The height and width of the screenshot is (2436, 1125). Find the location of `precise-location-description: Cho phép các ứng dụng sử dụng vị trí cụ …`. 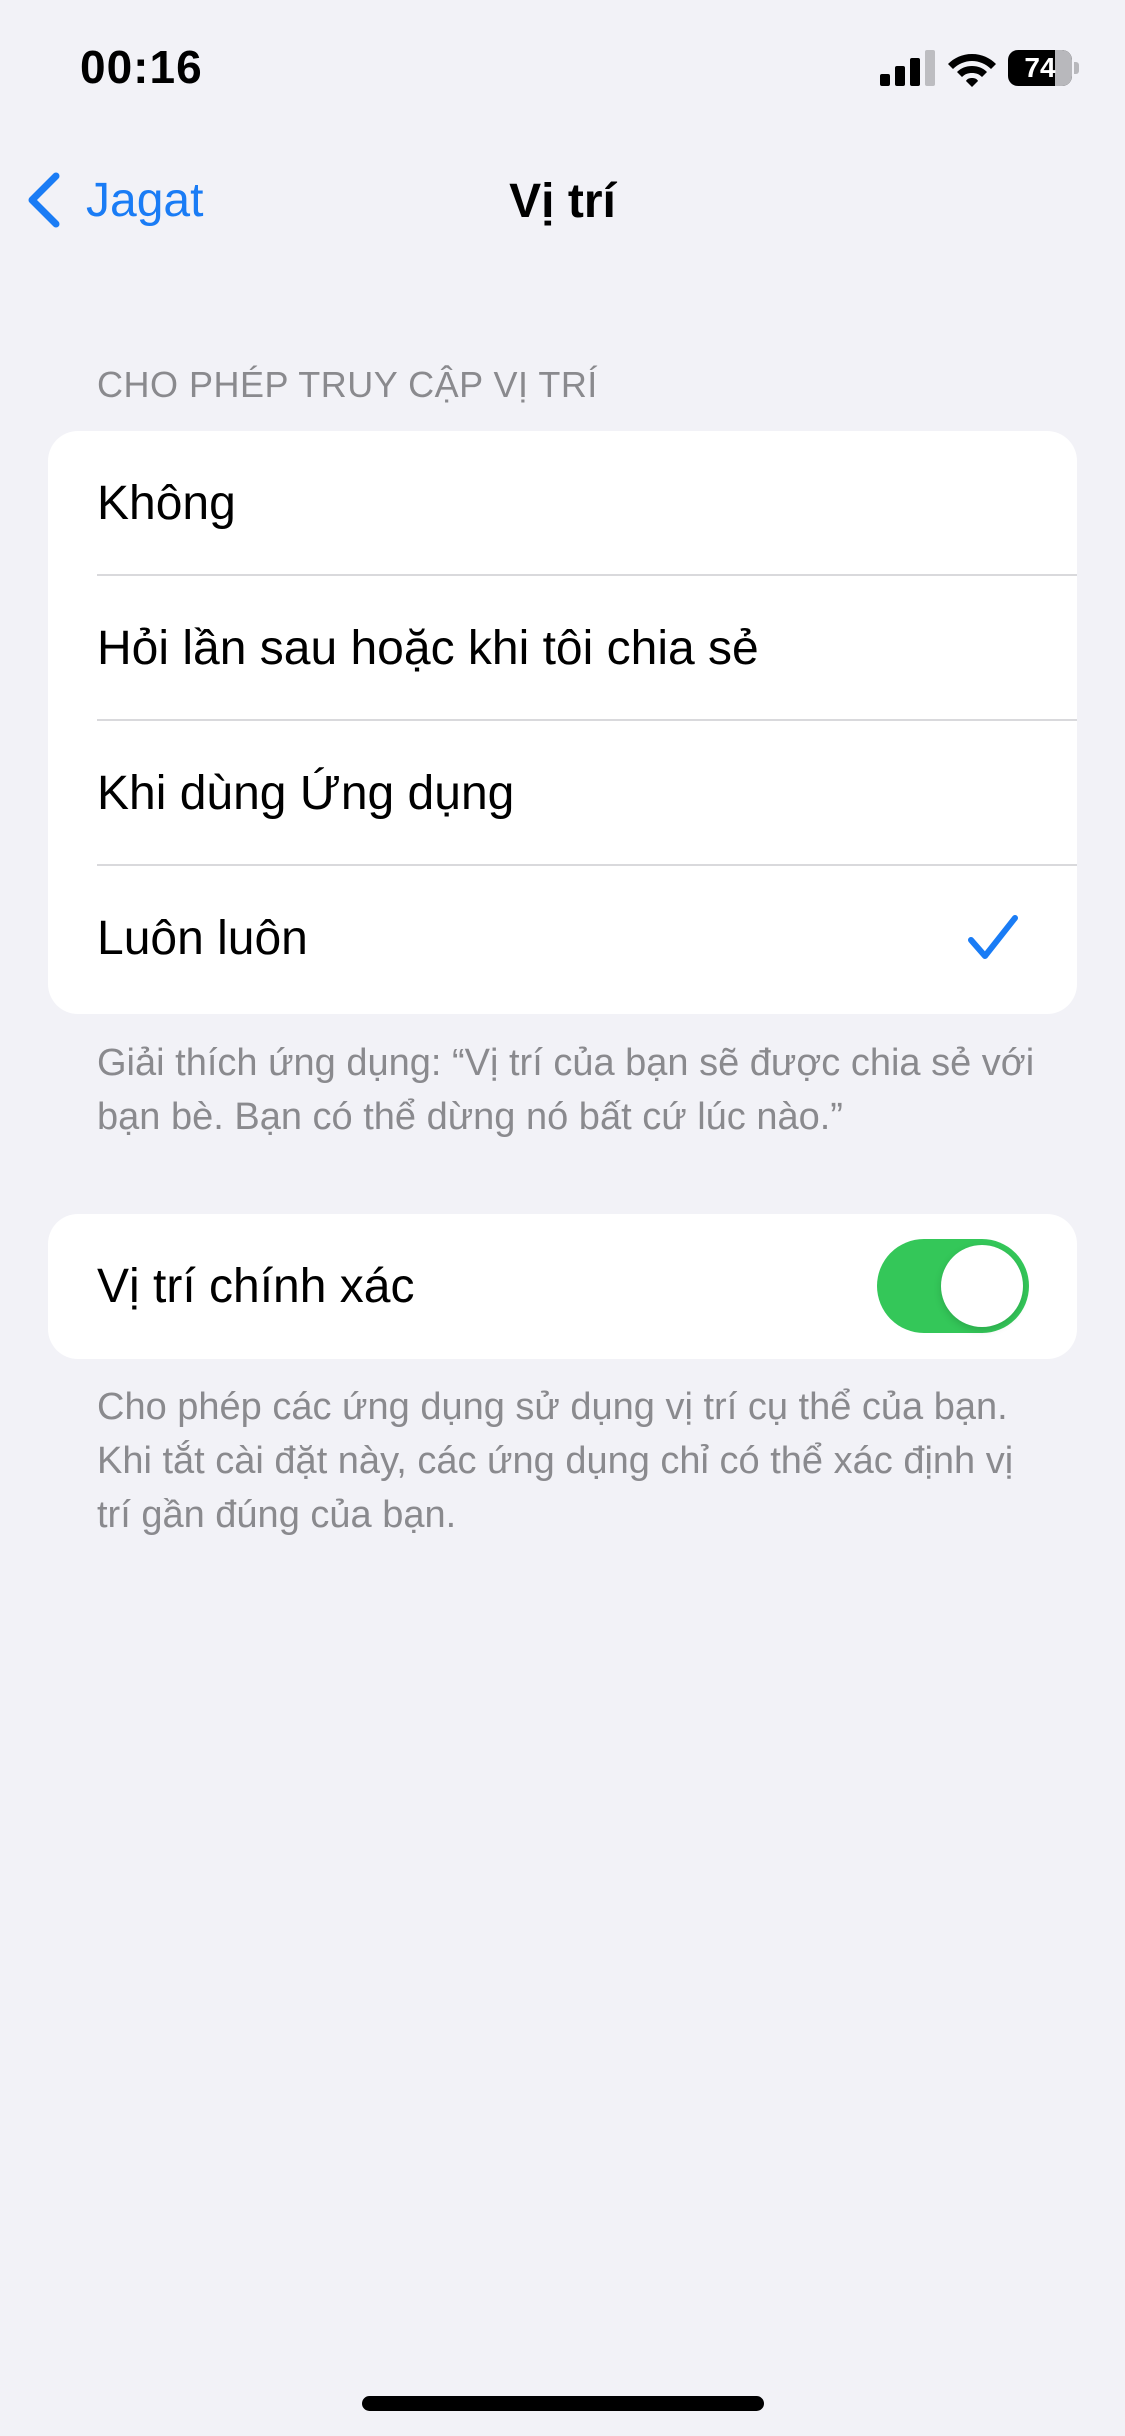

precise-location-description: Cho phép các ứng dụng sử dụng vị trí cụ … is located at coordinates (555, 1461).